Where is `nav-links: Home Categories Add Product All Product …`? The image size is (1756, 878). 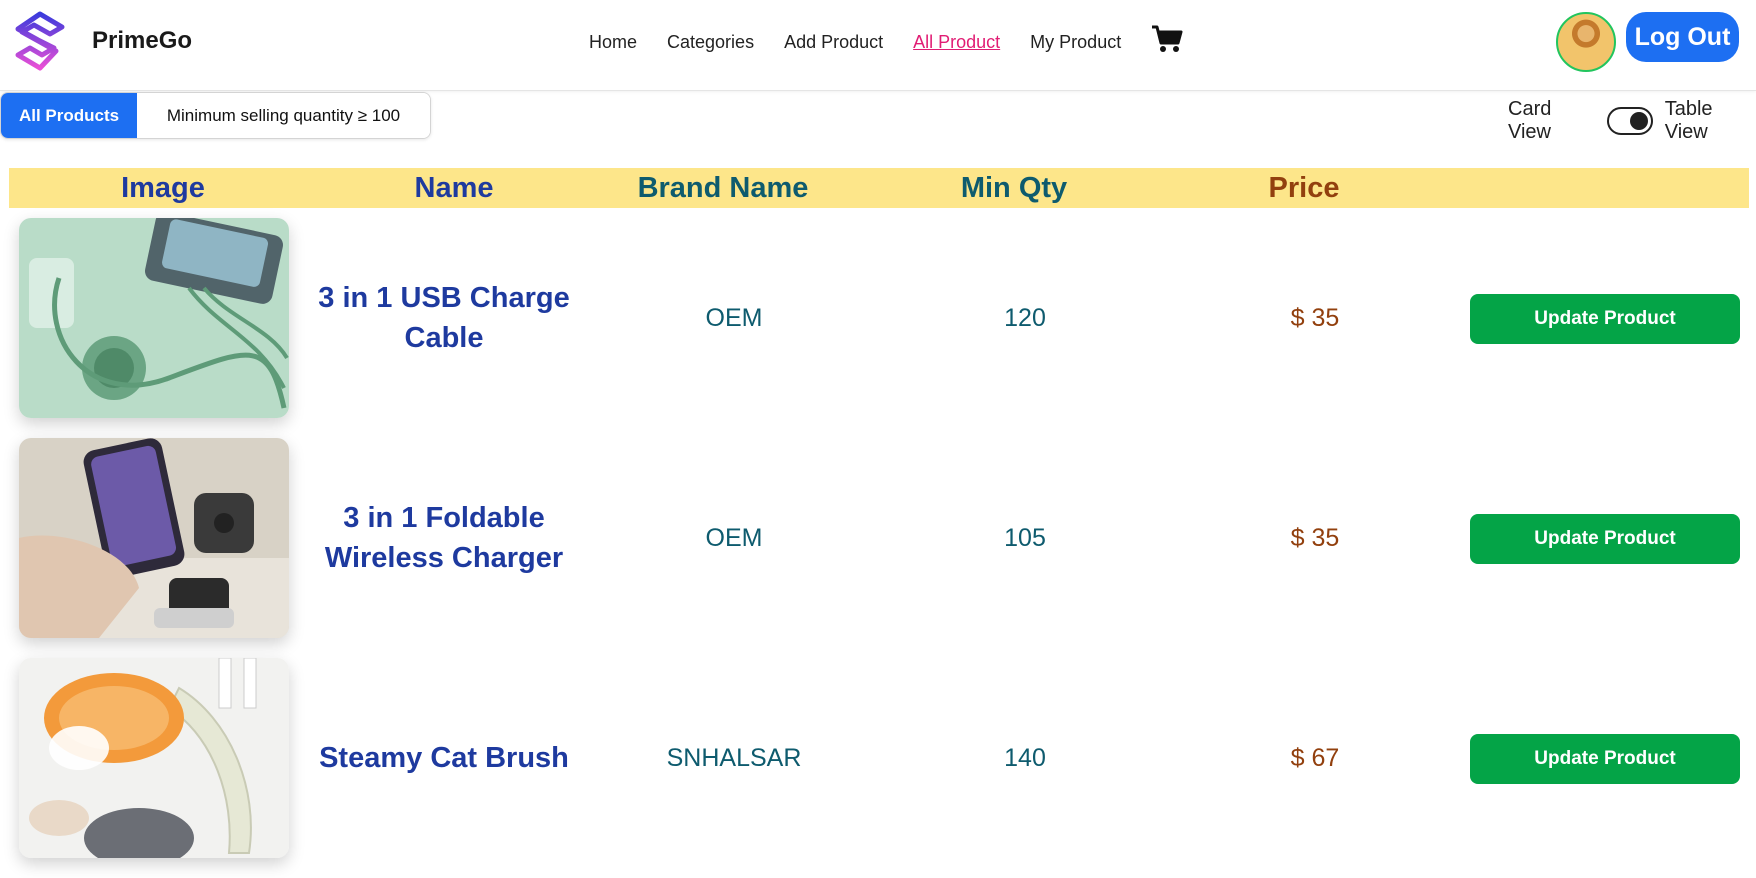
nav-links: Home Categories Add Product All Product … is located at coordinates (886, 41).